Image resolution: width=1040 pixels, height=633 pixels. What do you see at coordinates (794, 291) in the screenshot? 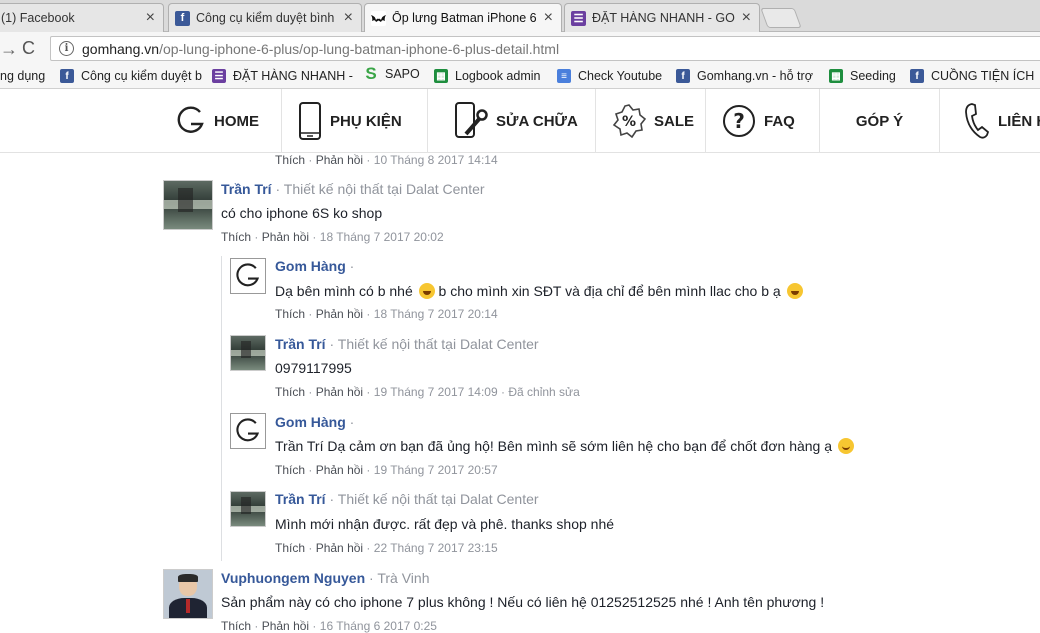
I see `grin-emoji-icon` at bounding box center [794, 291].